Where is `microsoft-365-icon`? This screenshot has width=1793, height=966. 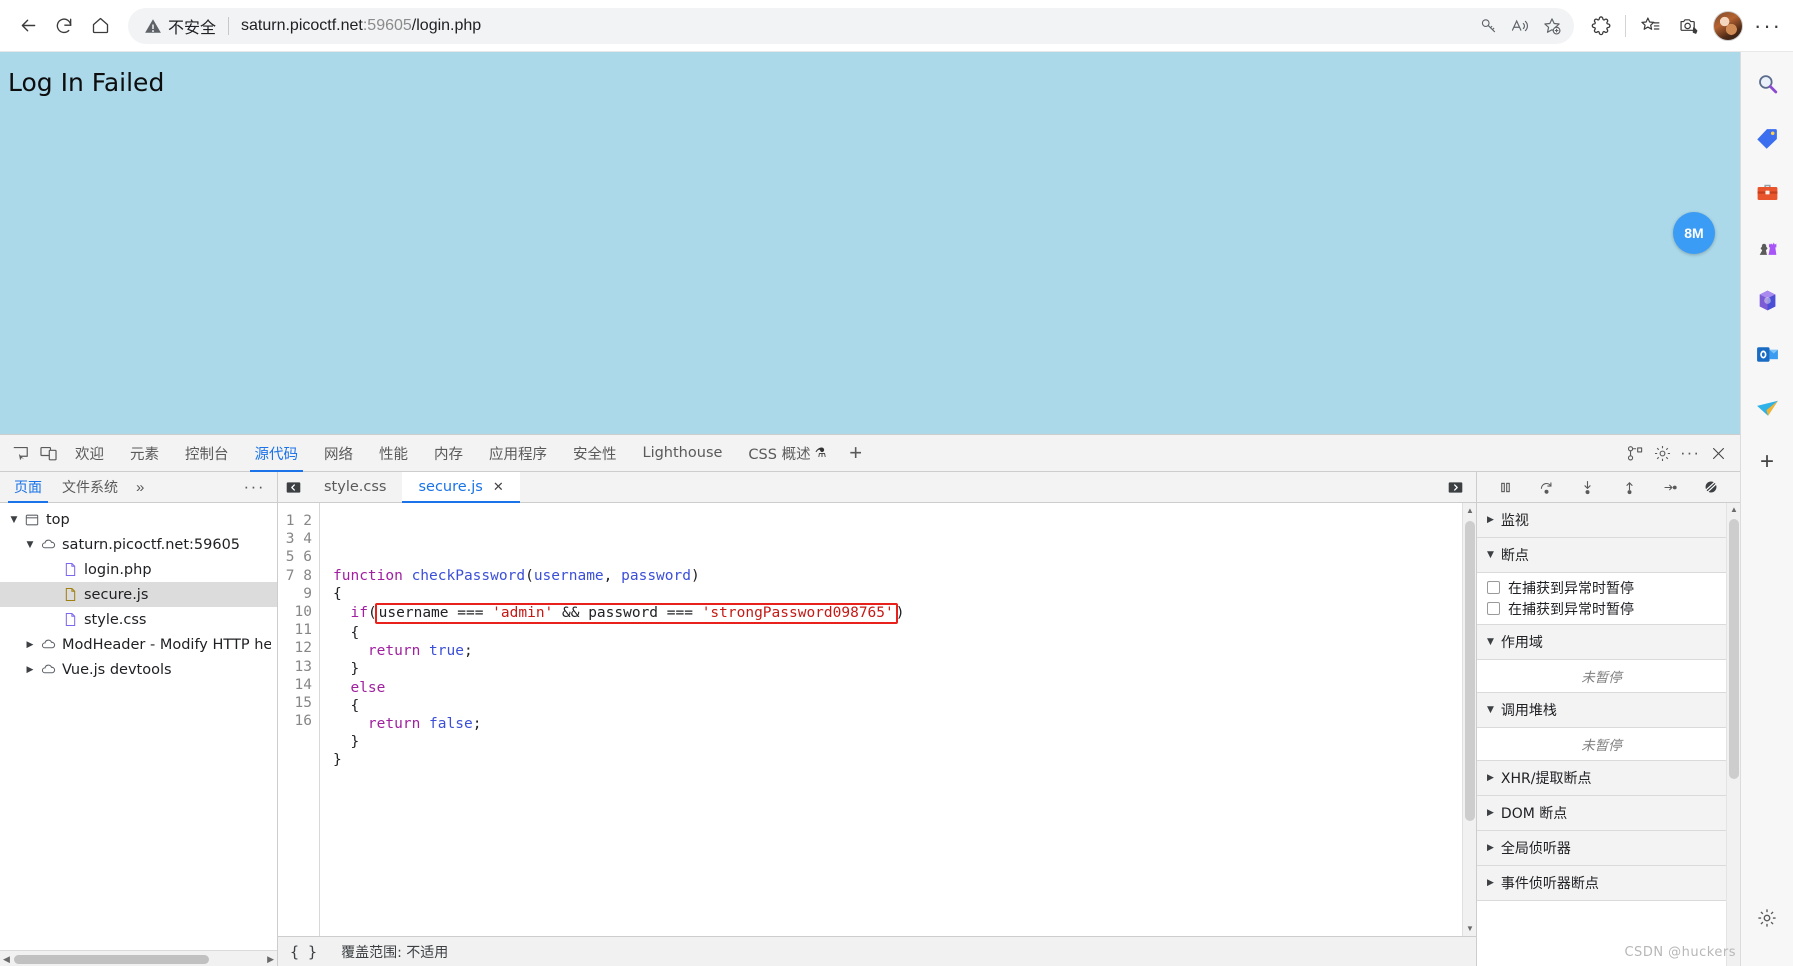 microsoft-365-icon is located at coordinates (1767, 300).